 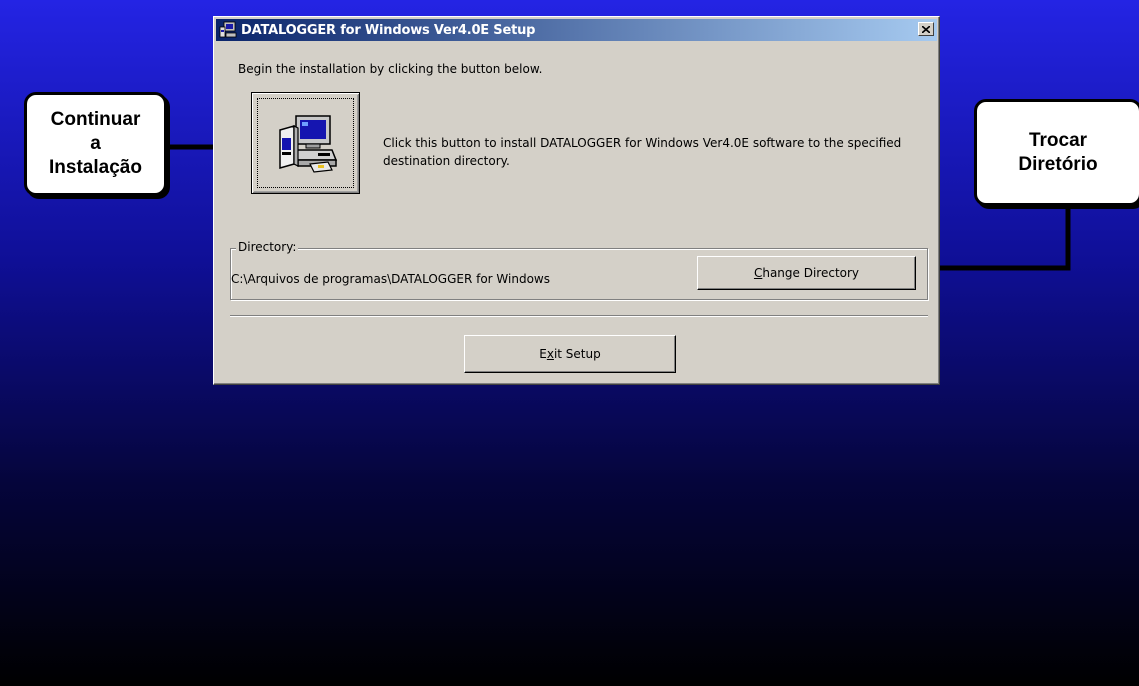 What do you see at coordinates (228, 29) in the screenshot?
I see `setup-computer-icon` at bounding box center [228, 29].